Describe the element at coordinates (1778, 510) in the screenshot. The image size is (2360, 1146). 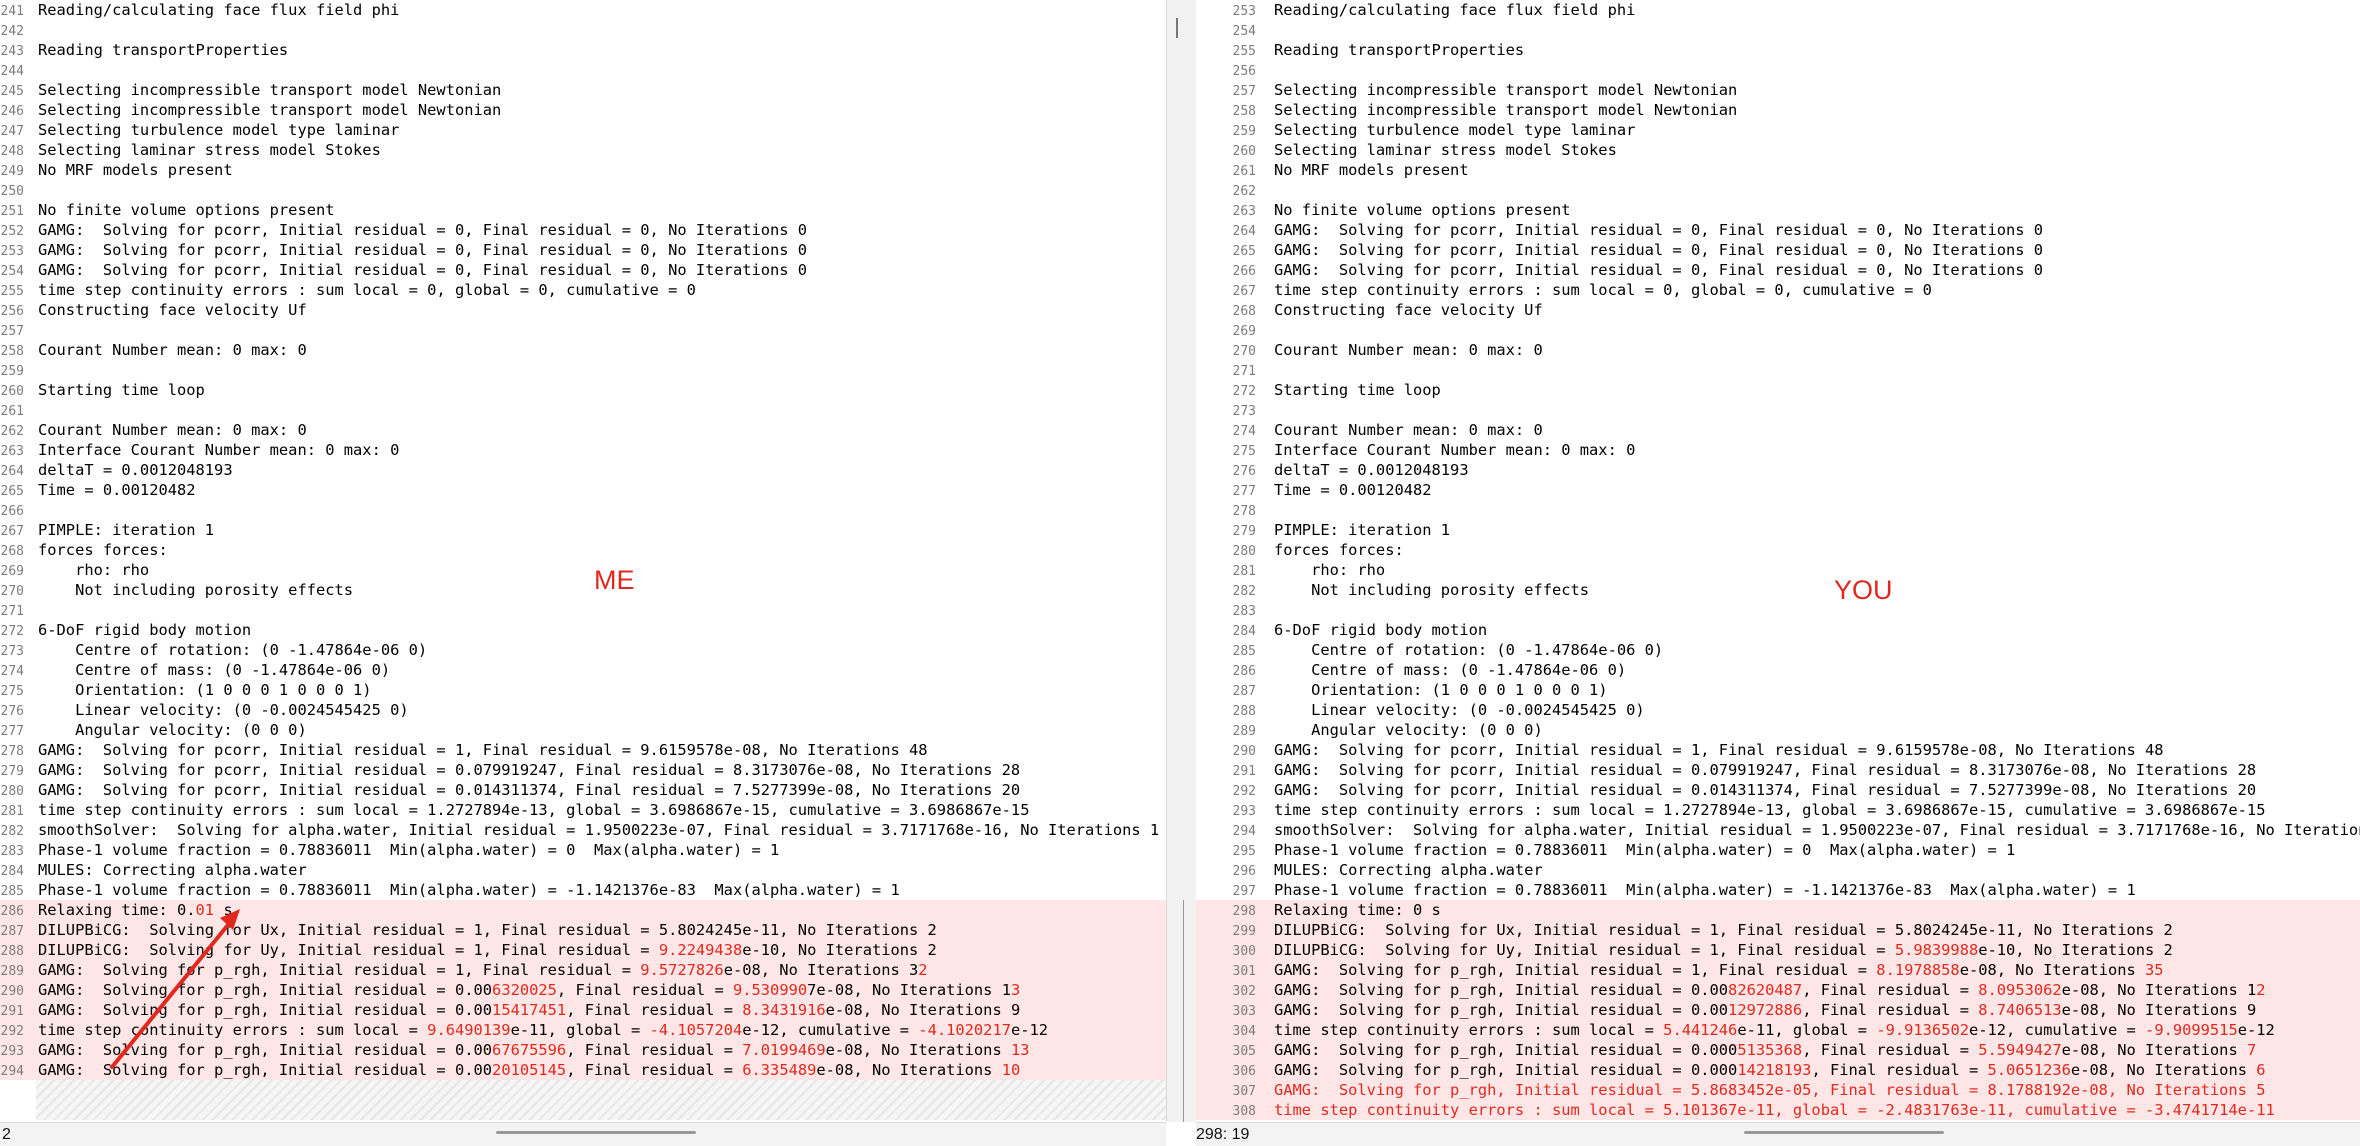
I see `code-line: 278` at that location.